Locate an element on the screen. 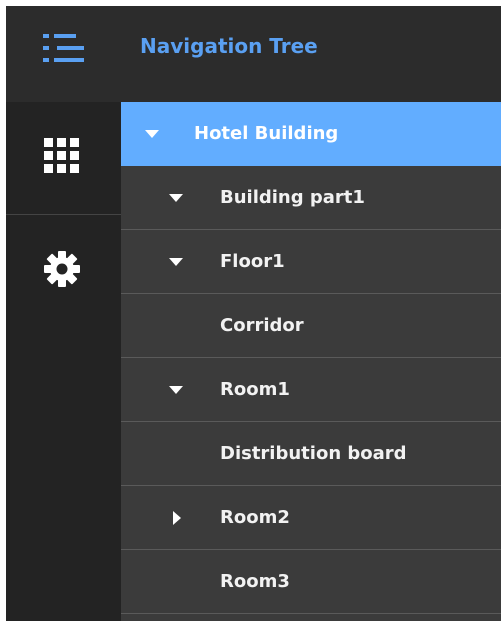 Image resolution: width=501 pixels, height=621 pixels. gear-icon is located at coordinates (62, 269).